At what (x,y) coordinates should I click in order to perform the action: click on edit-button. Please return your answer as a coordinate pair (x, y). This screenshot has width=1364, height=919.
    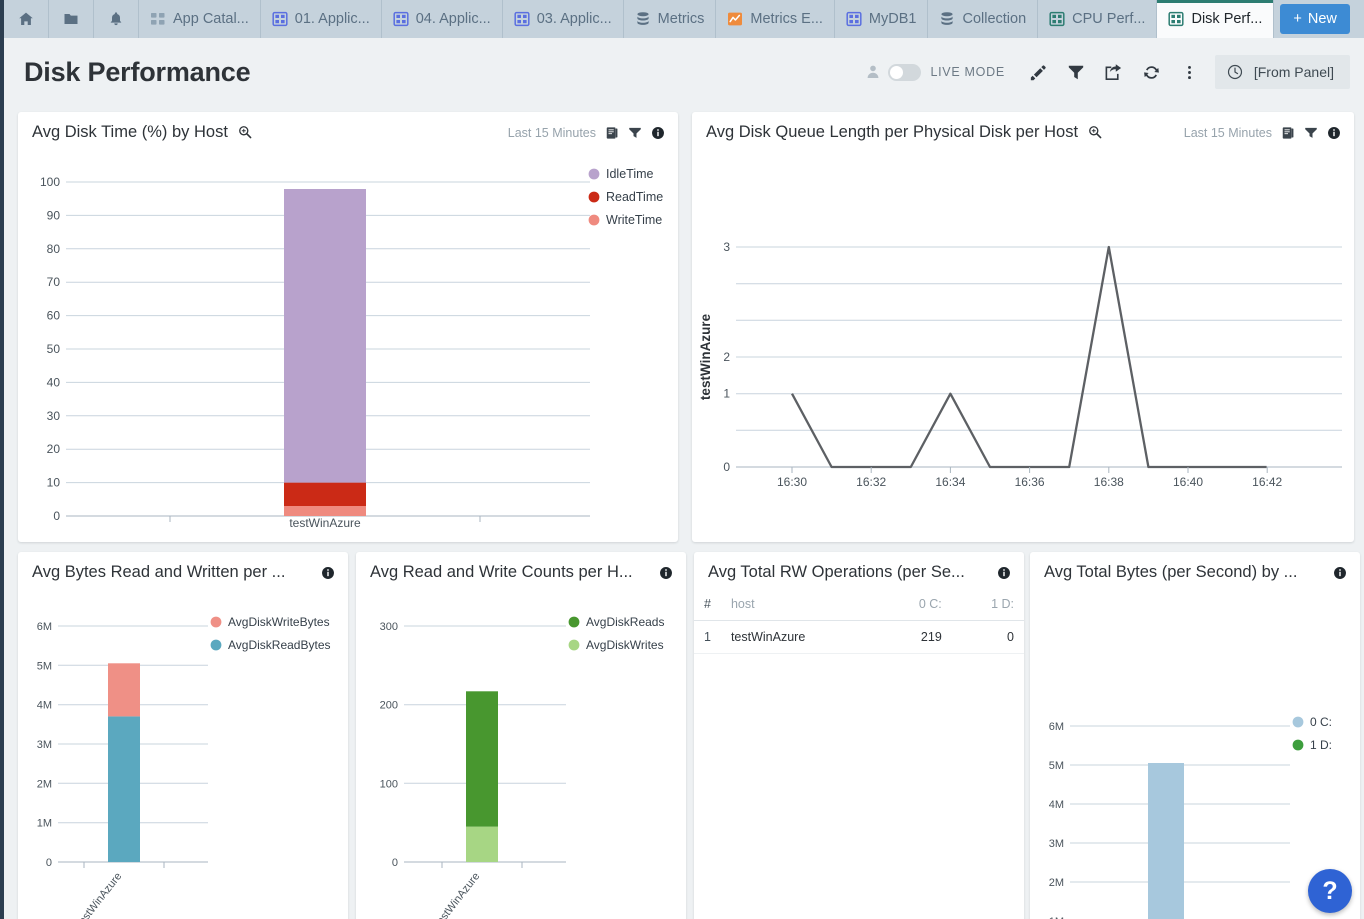
    Looking at the image, I should click on (1038, 72).